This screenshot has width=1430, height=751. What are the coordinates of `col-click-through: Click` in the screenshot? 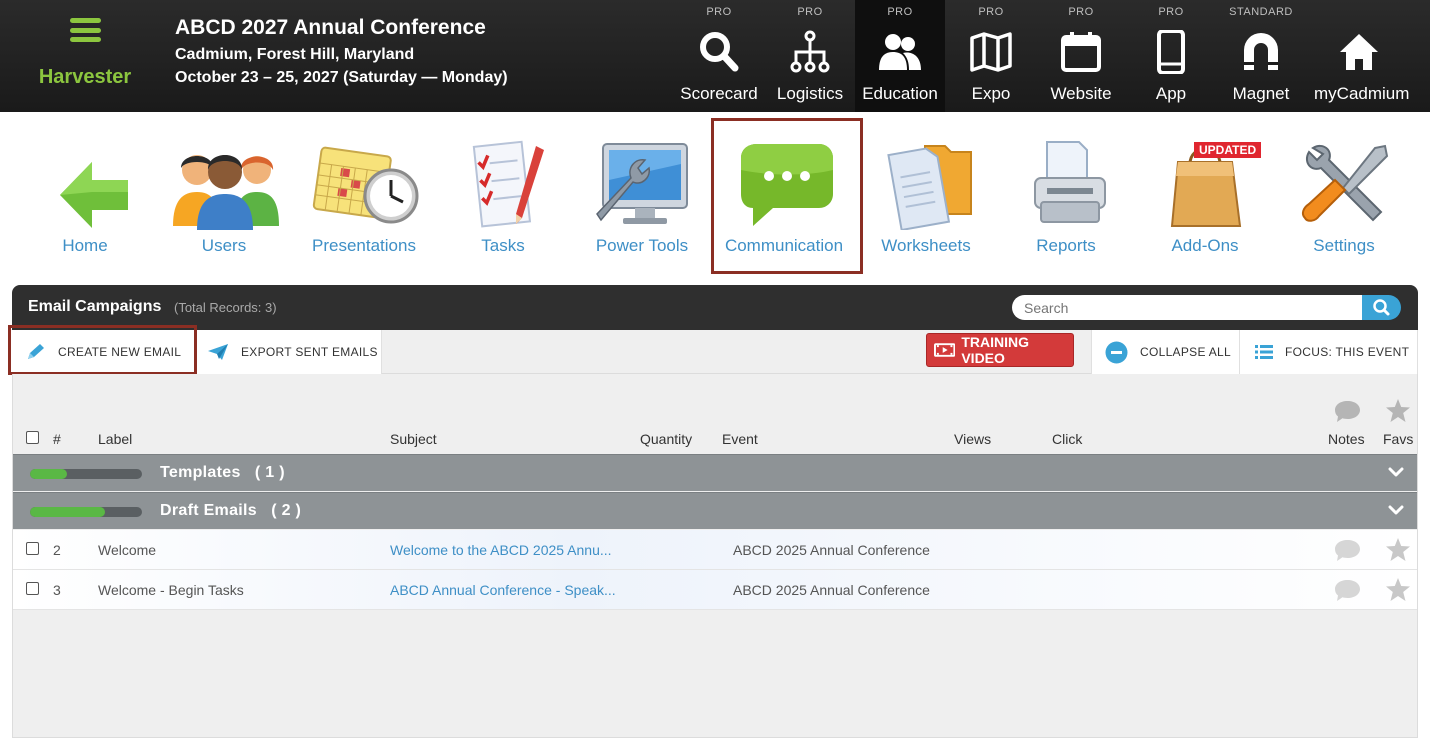 It's located at (1067, 439).